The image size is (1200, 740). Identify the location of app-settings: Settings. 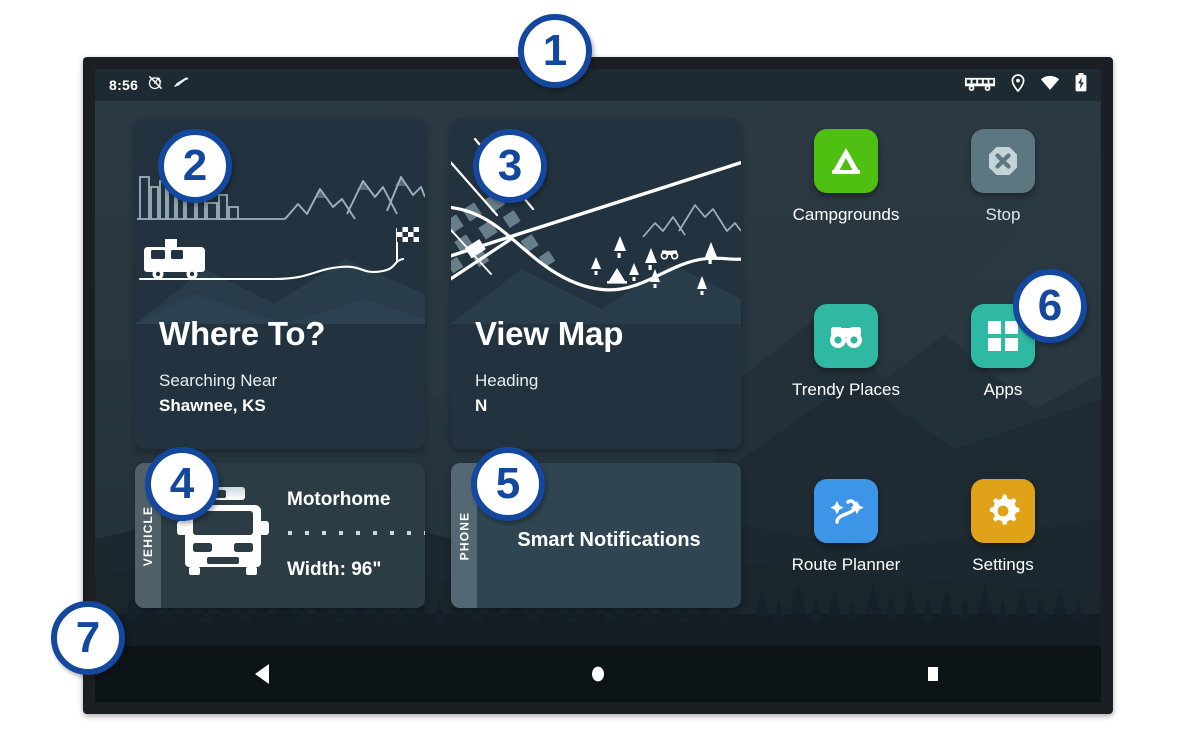
(1003, 527).